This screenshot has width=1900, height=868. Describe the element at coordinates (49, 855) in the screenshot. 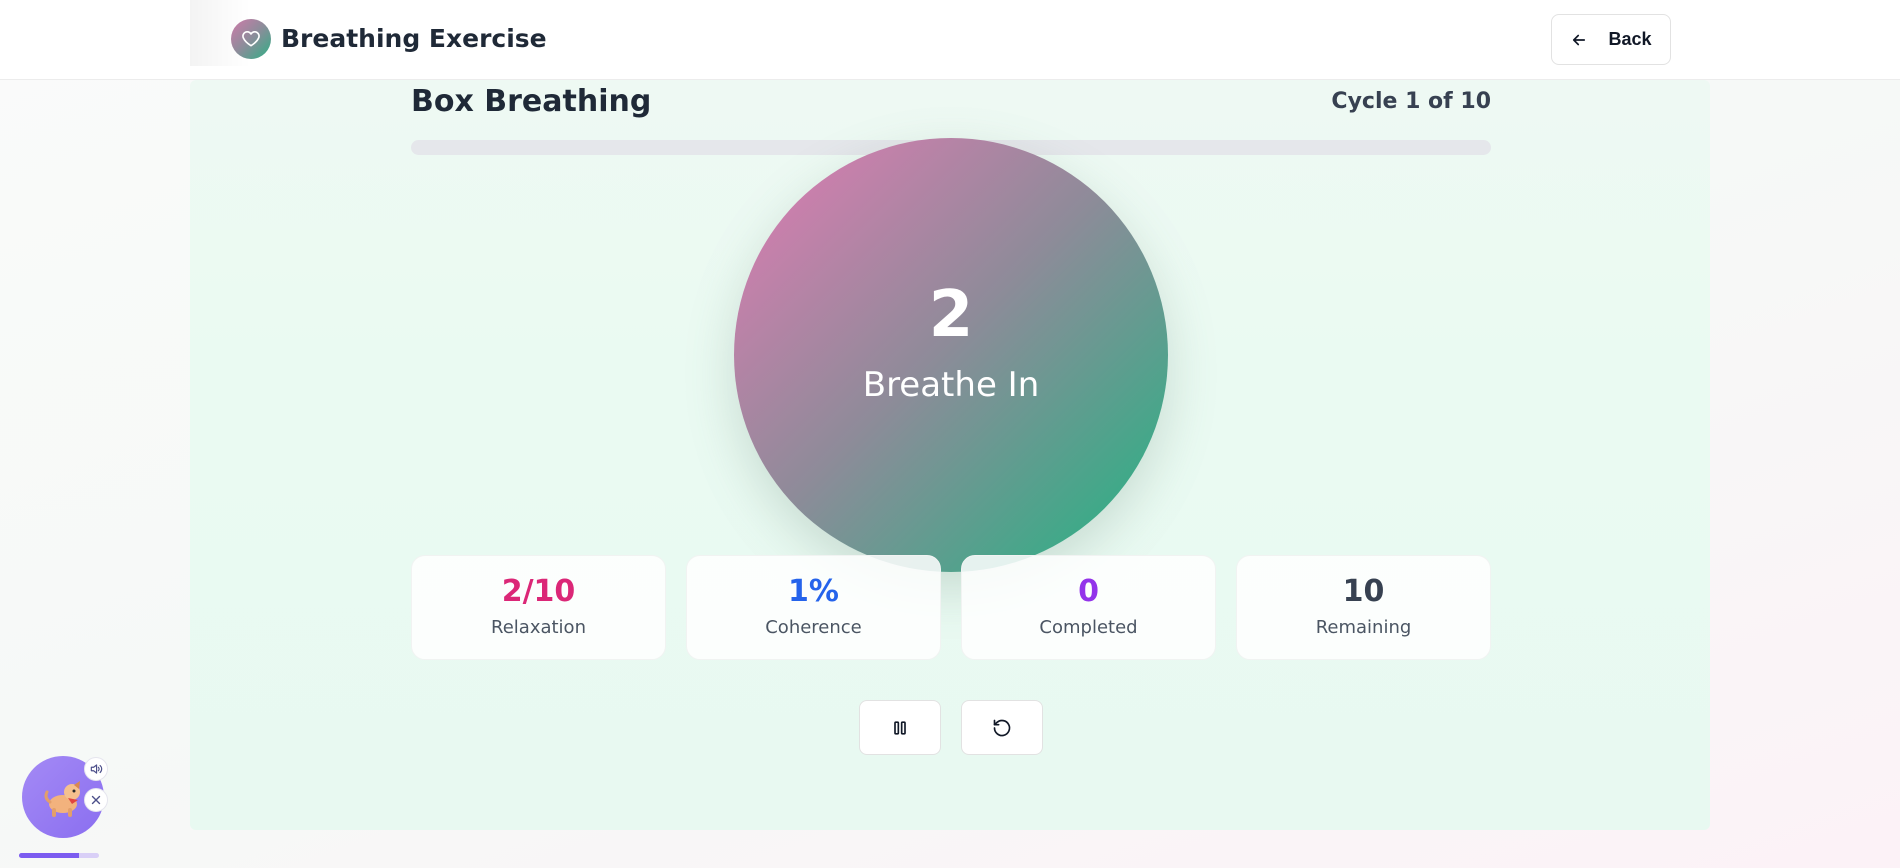

I see `widget-progress-fill` at that location.